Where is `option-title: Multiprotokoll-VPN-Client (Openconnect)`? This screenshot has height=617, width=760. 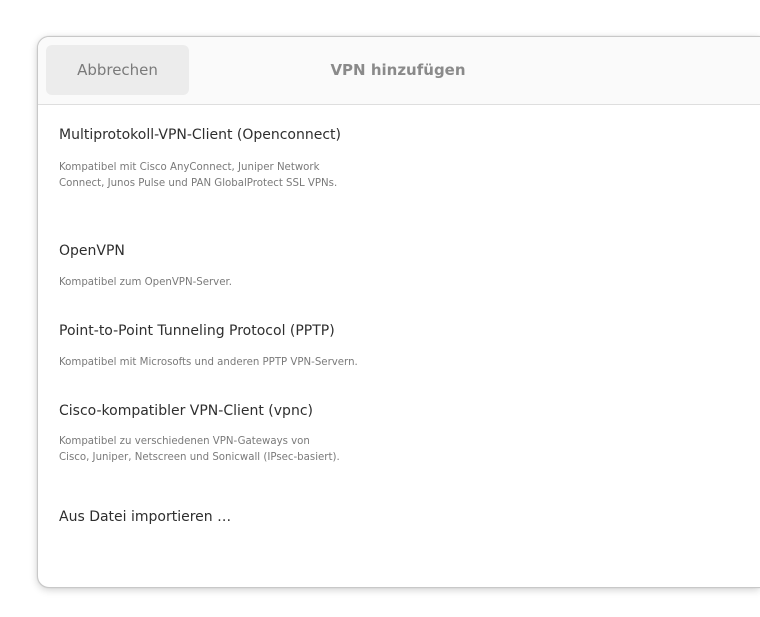 option-title: Multiprotokoll-VPN-Client (Openconnect) is located at coordinates (200, 135).